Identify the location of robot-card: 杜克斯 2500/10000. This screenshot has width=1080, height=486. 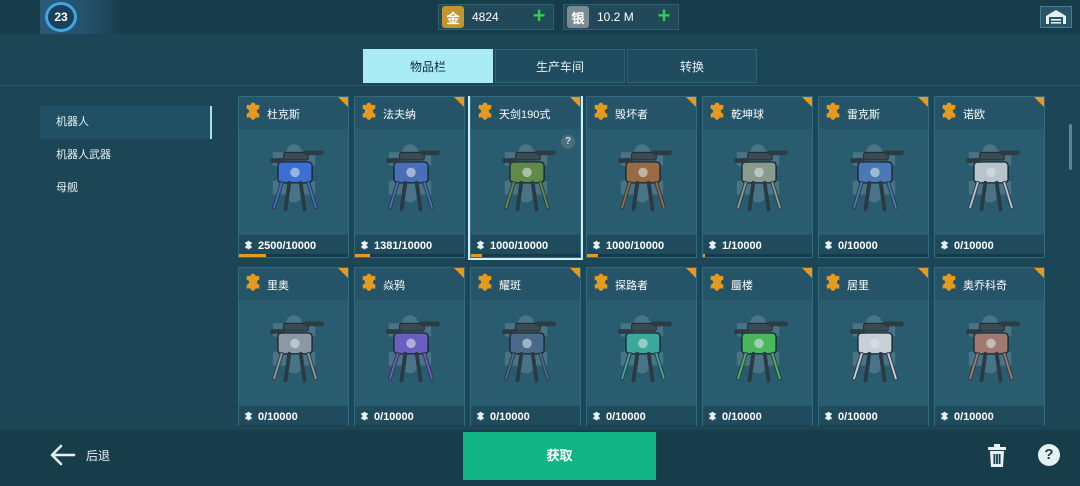
(293, 177).